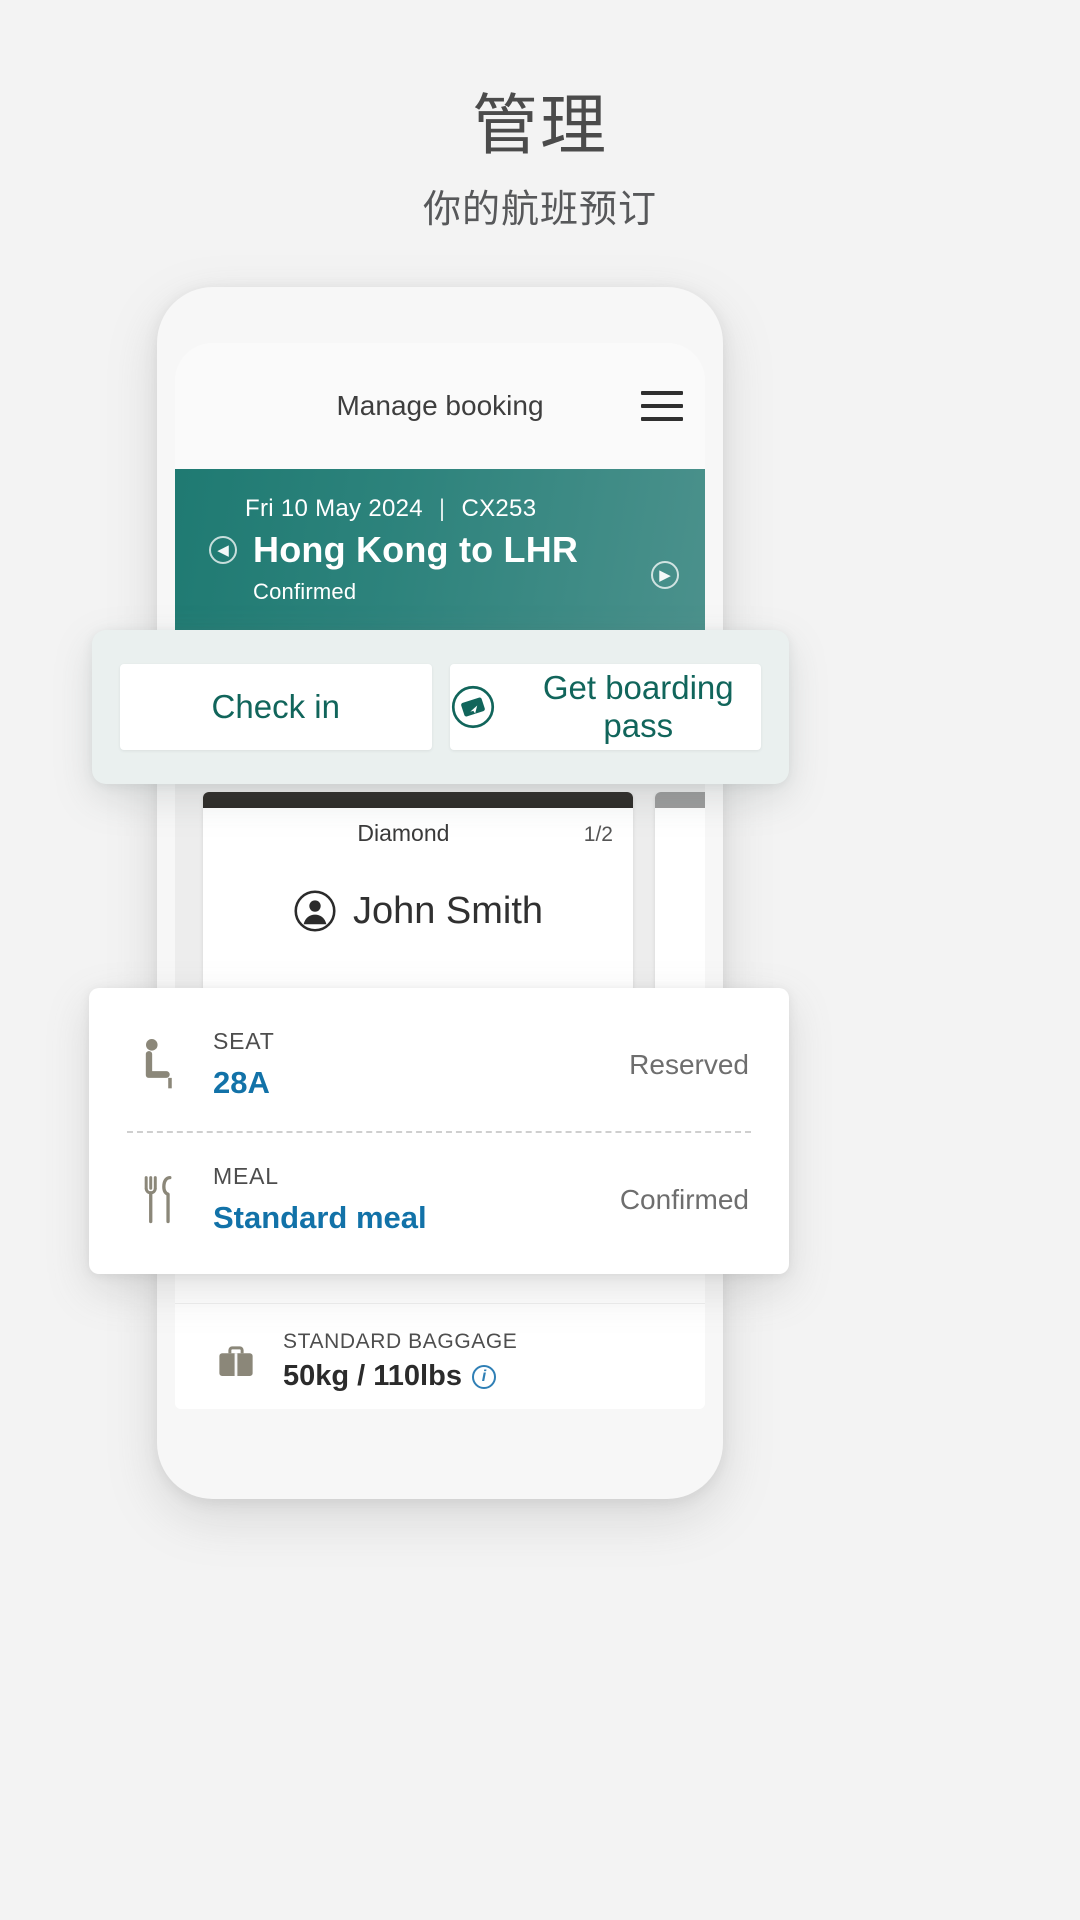 The width and height of the screenshot is (1080, 1920). What do you see at coordinates (236, 1360) in the screenshot?
I see `suitcase-icon` at bounding box center [236, 1360].